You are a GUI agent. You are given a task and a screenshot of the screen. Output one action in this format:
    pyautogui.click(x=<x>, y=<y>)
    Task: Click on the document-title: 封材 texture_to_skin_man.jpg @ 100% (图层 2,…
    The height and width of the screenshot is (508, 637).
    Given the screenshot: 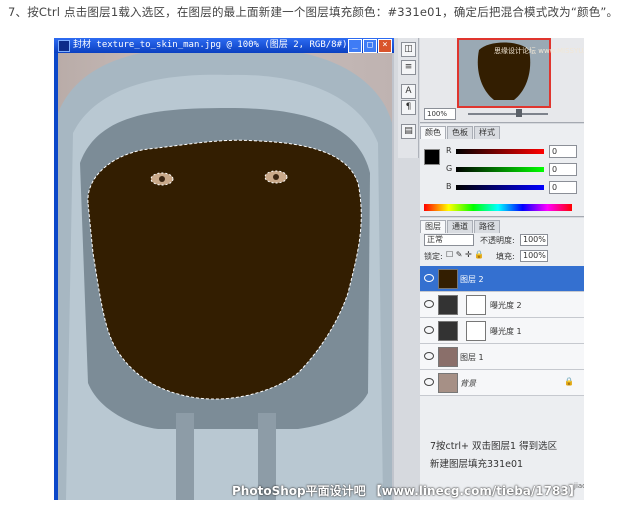 What is the action you would take?
    pyautogui.click(x=210, y=45)
    